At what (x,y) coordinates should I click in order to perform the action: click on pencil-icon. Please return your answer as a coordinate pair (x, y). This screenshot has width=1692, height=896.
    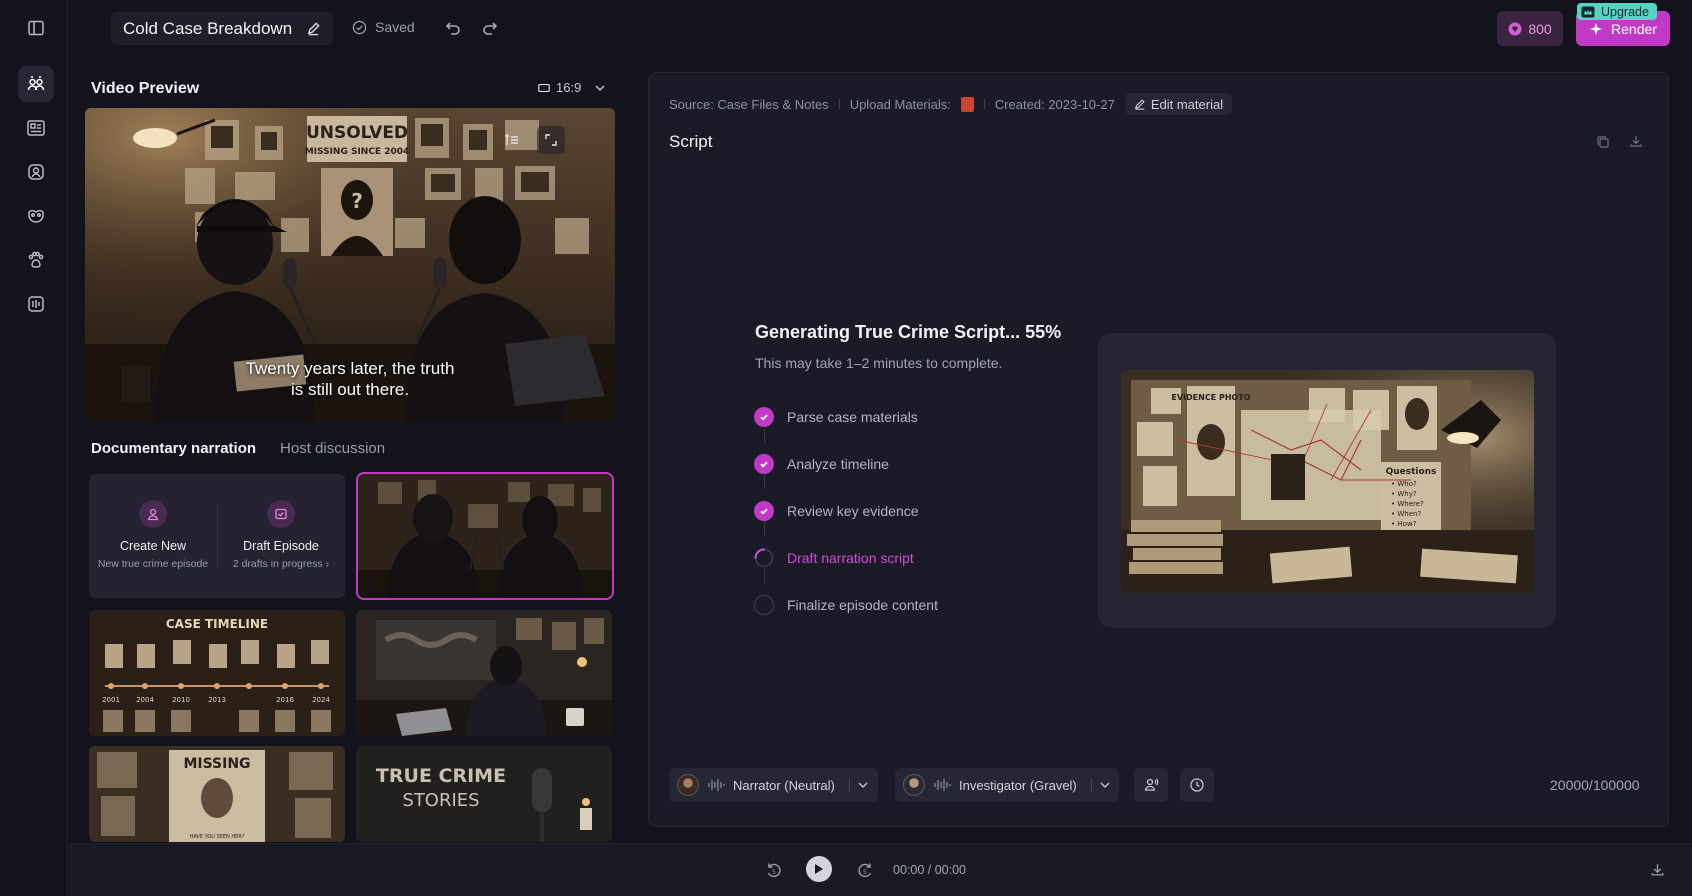
    Looking at the image, I should click on (313, 28).